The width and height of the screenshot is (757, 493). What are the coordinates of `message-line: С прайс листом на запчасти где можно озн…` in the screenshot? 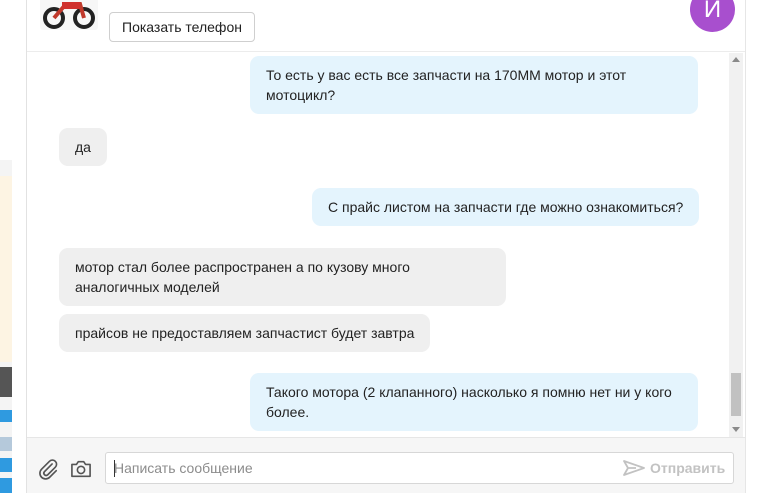 It's located at (506, 207).